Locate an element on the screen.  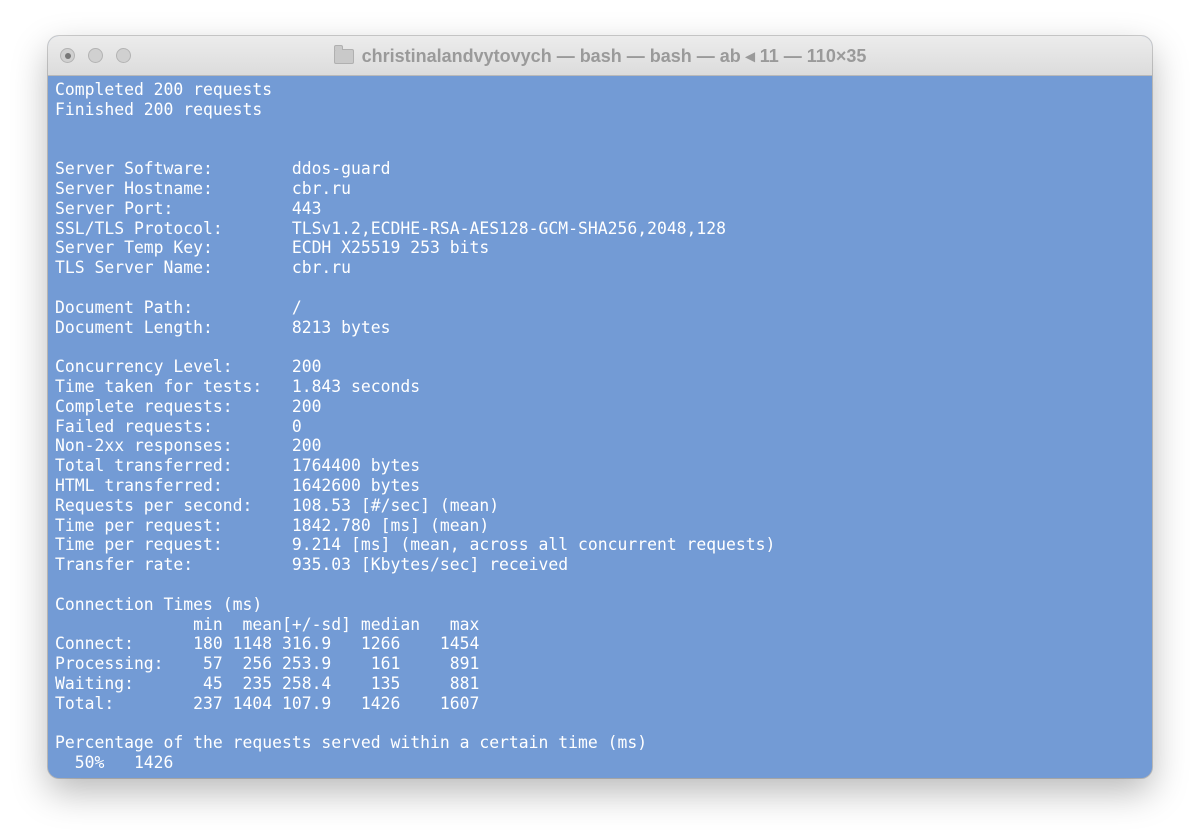
terminal-line: Waiting: 45 235 258.4 135 881 is located at coordinates (267, 683).